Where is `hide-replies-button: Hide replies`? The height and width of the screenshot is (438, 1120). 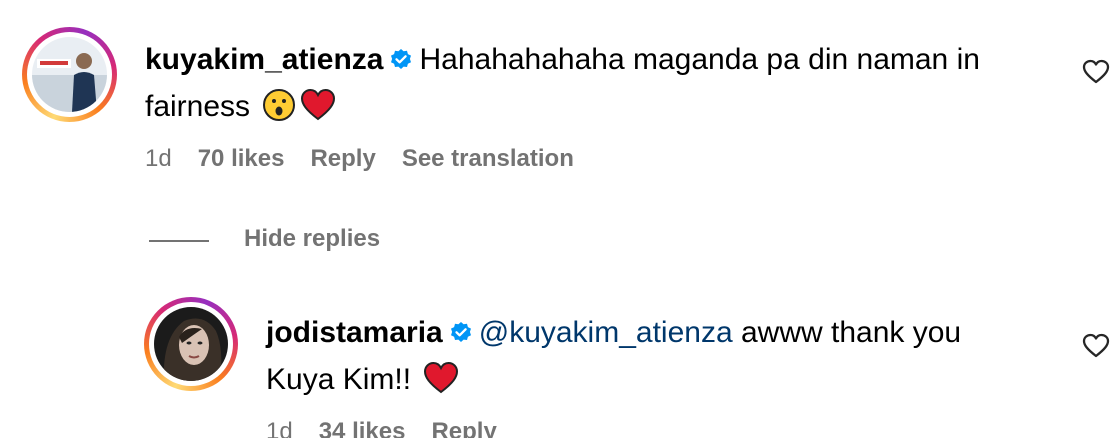 hide-replies-button: Hide replies is located at coordinates (312, 239).